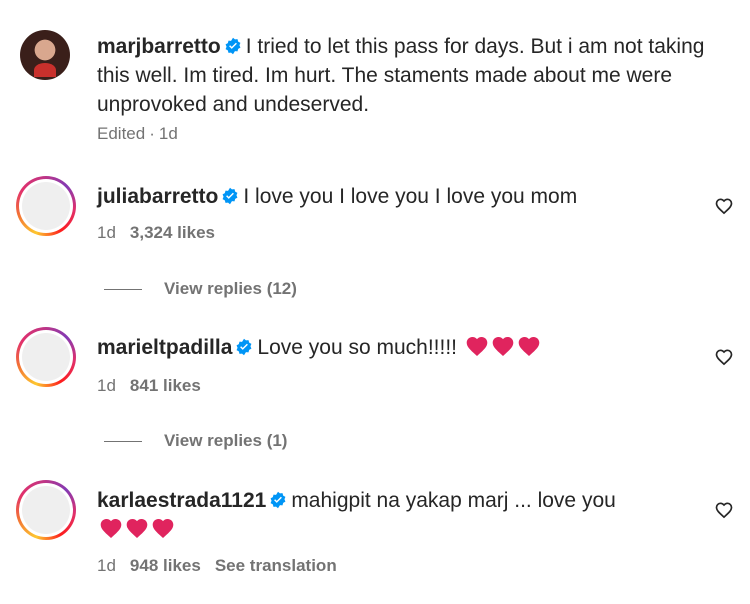  I want to click on comment-meta: 1d 841 likes, so click(156, 386).